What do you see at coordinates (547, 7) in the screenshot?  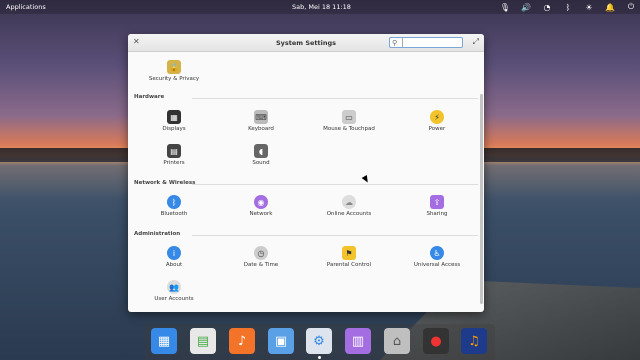 I see `wifi-icon: ◔` at bounding box center [547, 7].